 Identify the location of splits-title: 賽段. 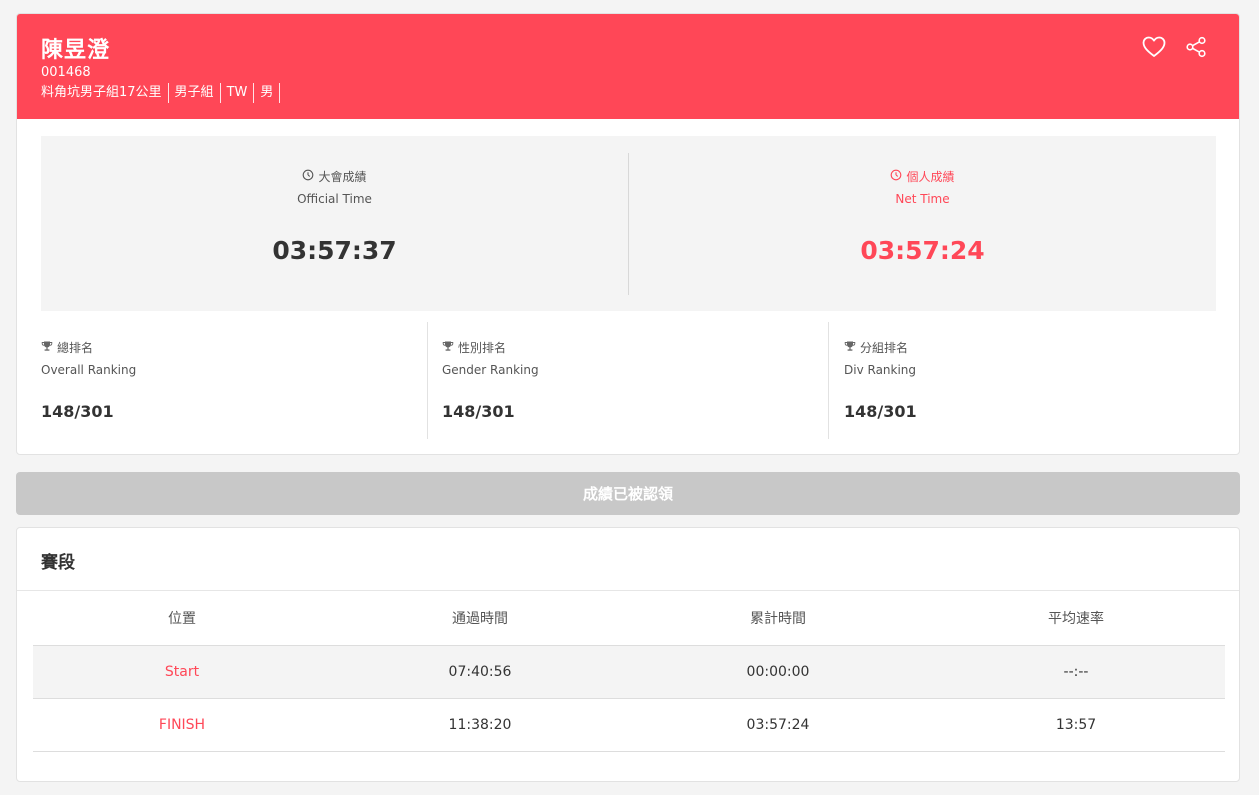
(58, 563).